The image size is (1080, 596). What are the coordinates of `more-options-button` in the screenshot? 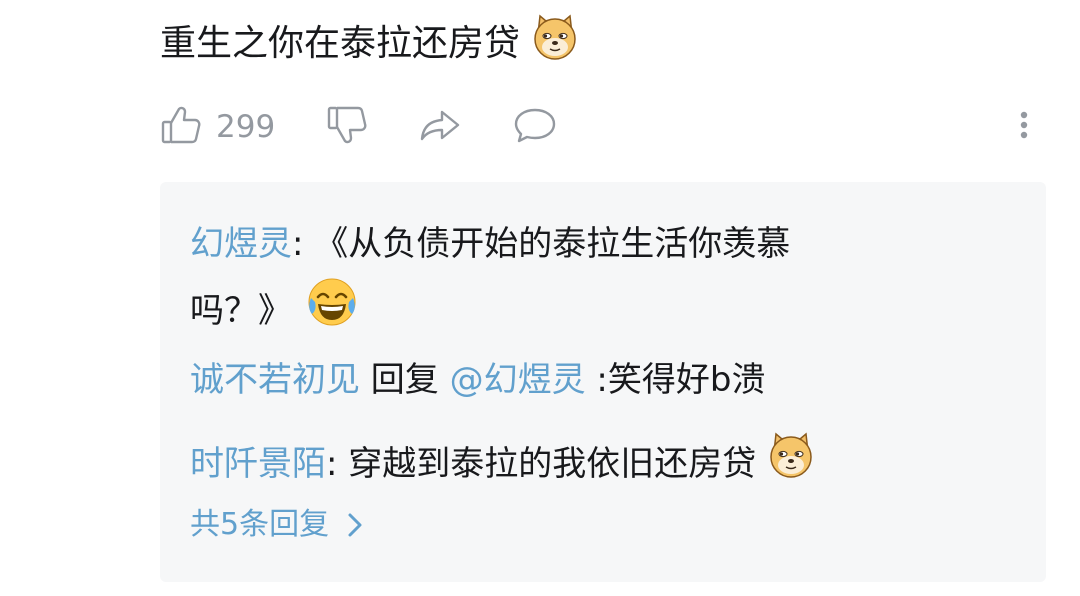 It's located at (1024, 127).